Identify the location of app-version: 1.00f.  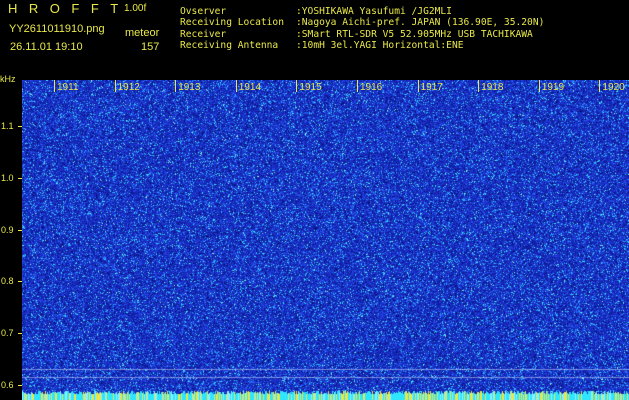
(135, 8).